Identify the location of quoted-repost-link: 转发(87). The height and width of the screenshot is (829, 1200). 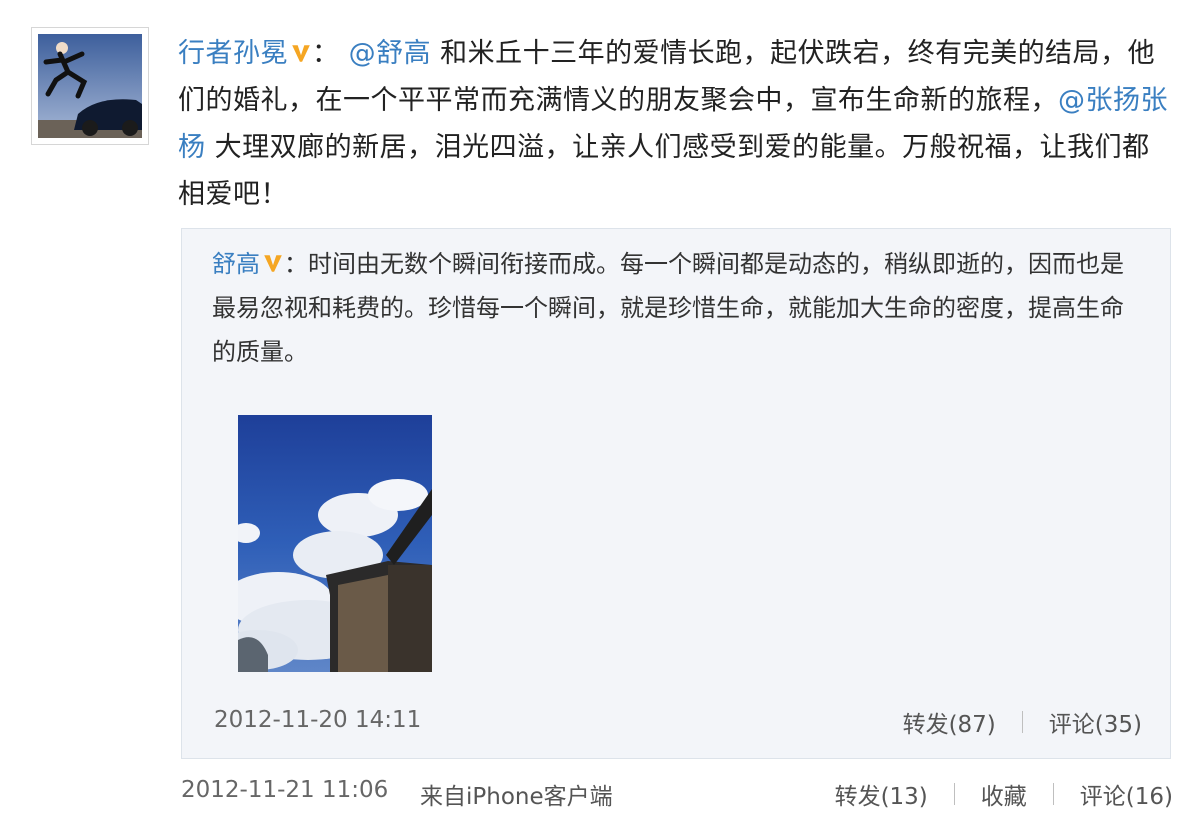
(949, 722).